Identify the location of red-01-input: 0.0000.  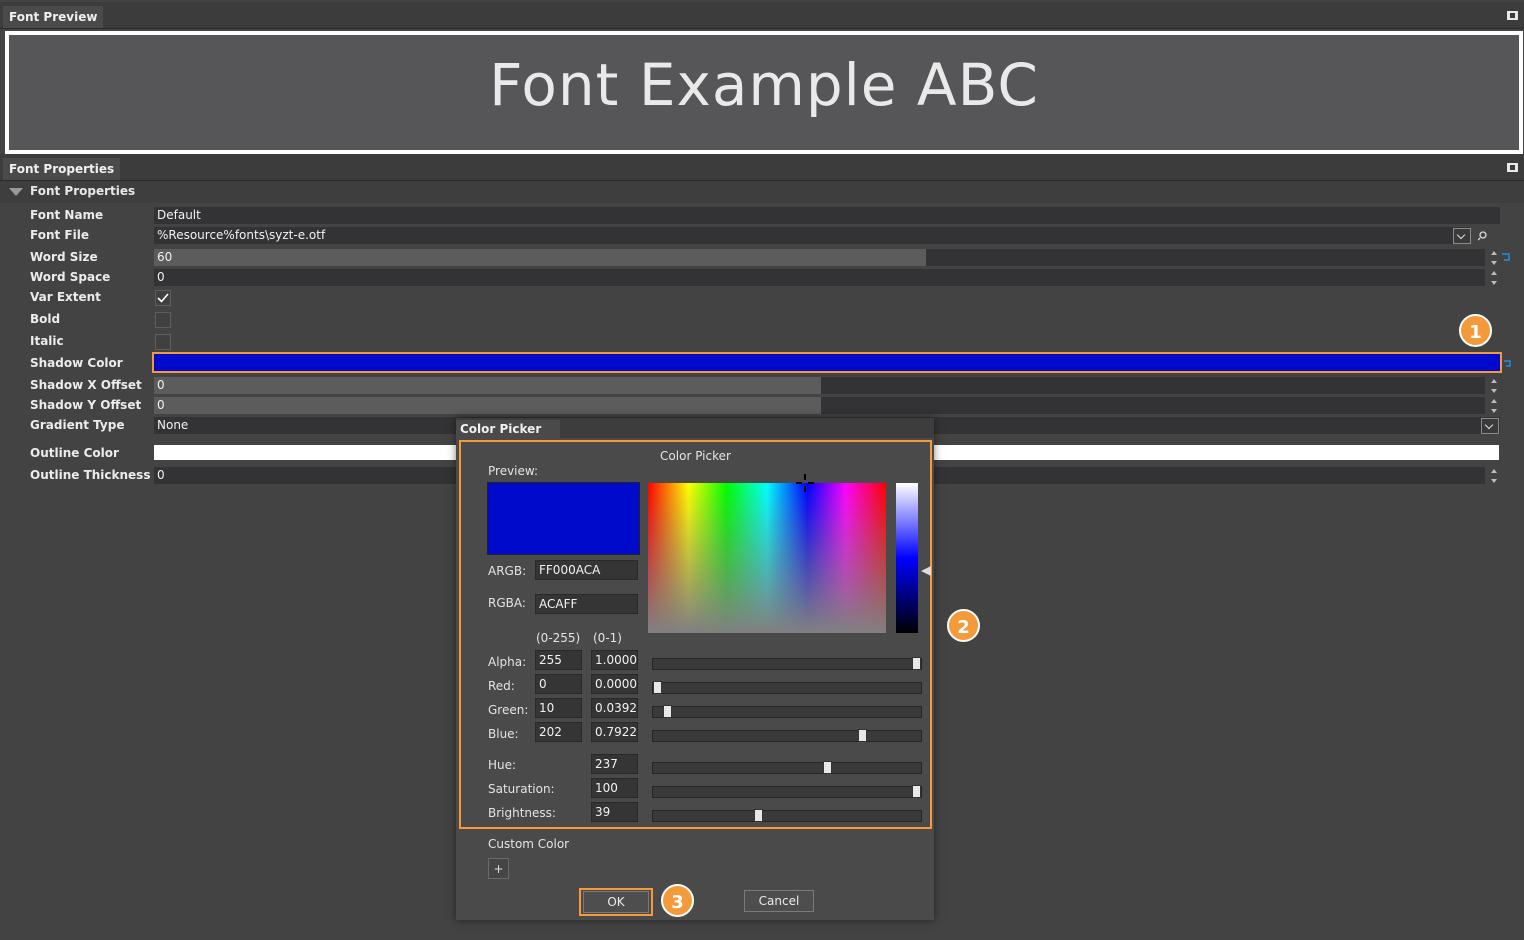
(614, 684).